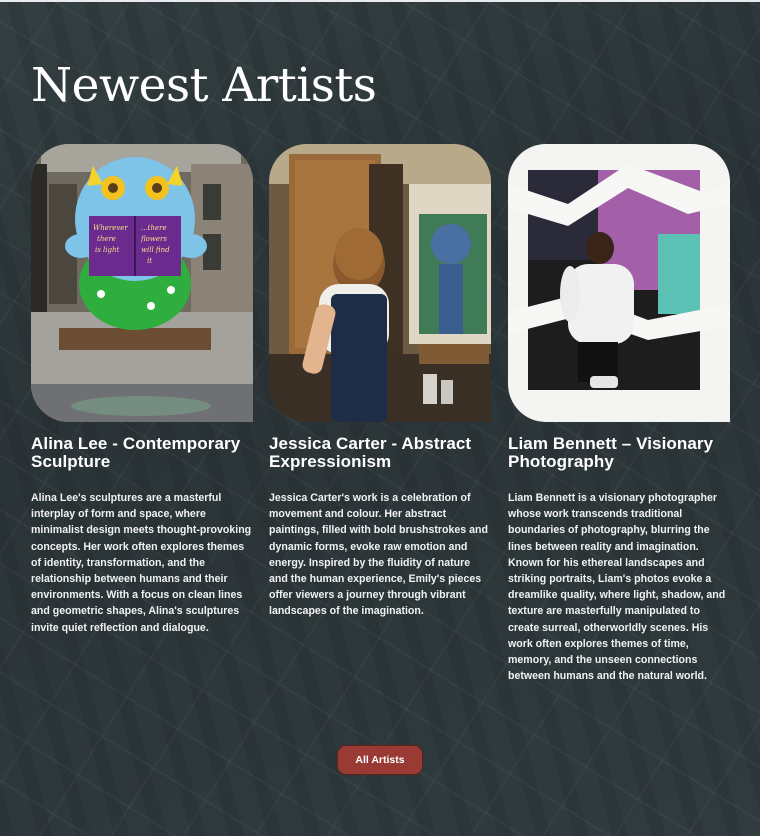 The height and width of the screenshot is (836, 760). What do you see at coordinates (155, 250) in the screenshot?
I see `svg-text: will find` at bounding box center [155, 250].